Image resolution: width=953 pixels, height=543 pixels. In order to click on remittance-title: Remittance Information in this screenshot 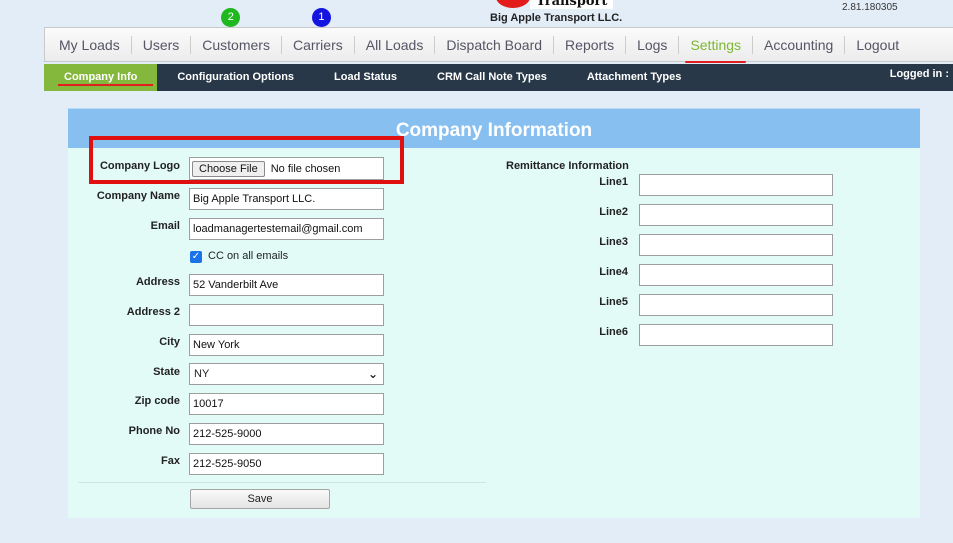, I will do `click(567, 166)`.